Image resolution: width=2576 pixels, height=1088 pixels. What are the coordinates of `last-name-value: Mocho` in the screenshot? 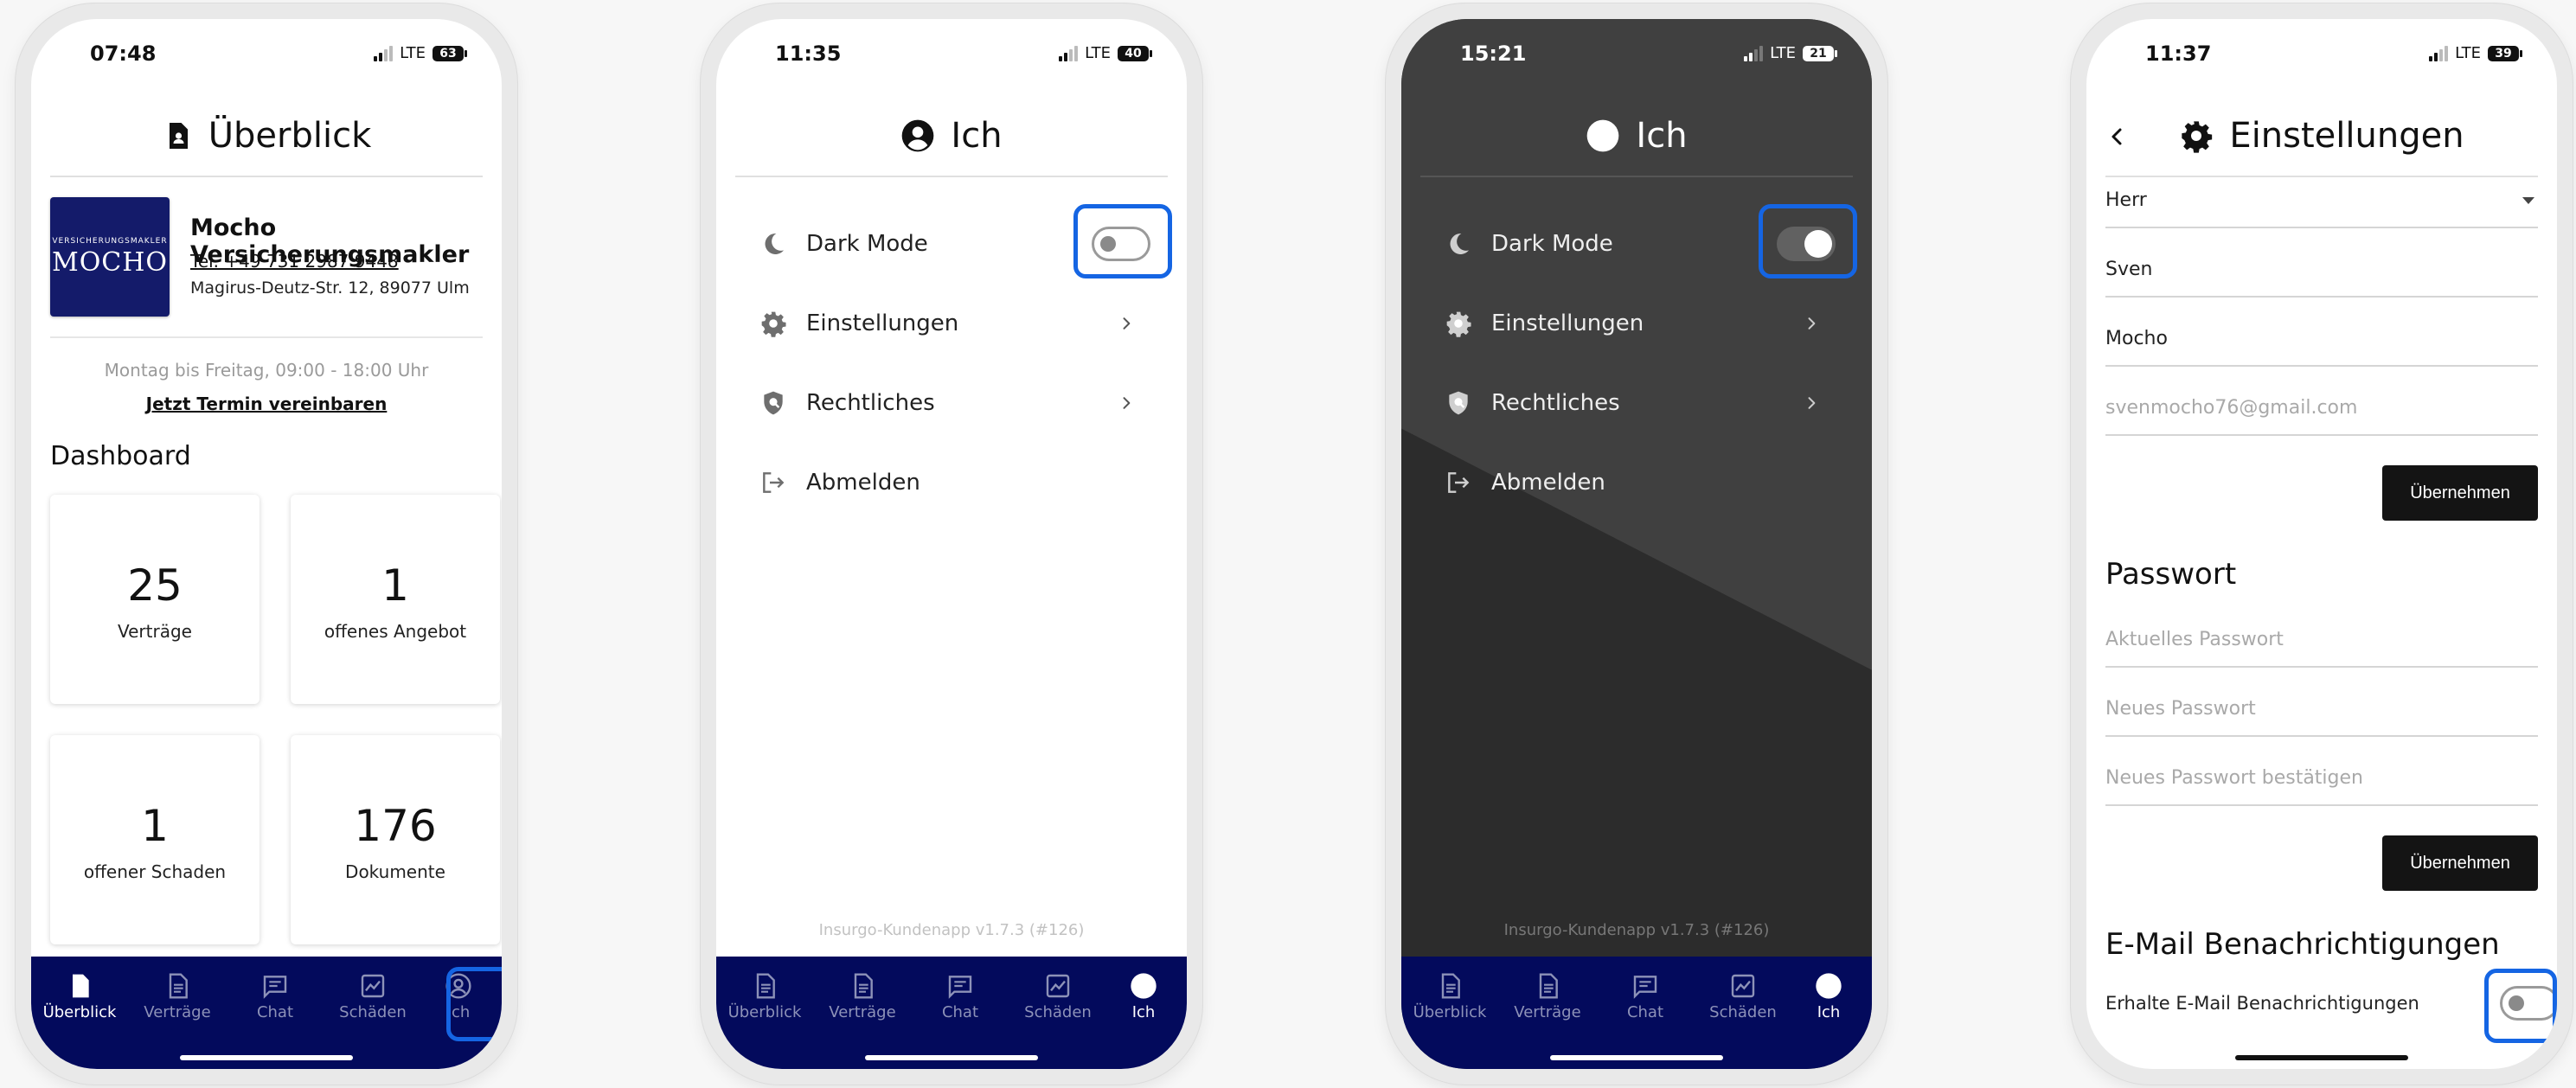 It's located at (2136, 338).